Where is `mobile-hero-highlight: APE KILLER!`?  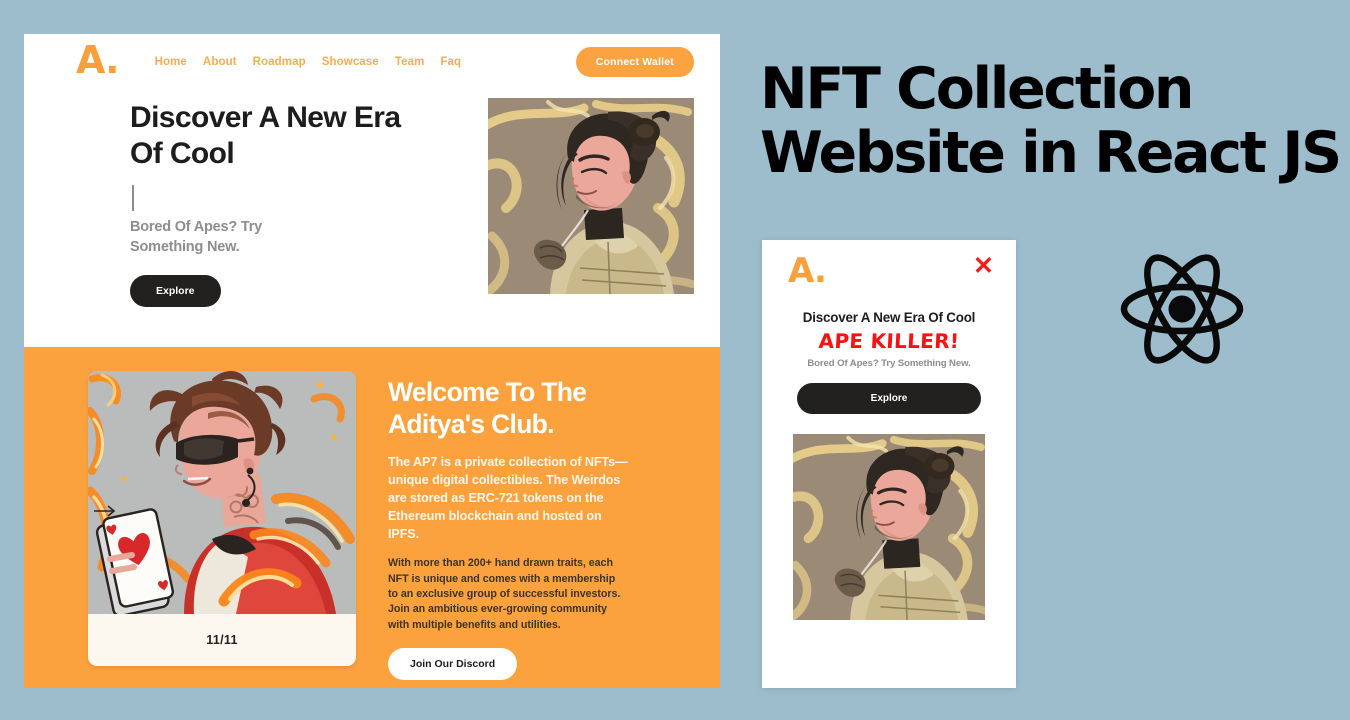
mobile-hero-highlight: APE KILLER! is located at coordinates (889, 341).